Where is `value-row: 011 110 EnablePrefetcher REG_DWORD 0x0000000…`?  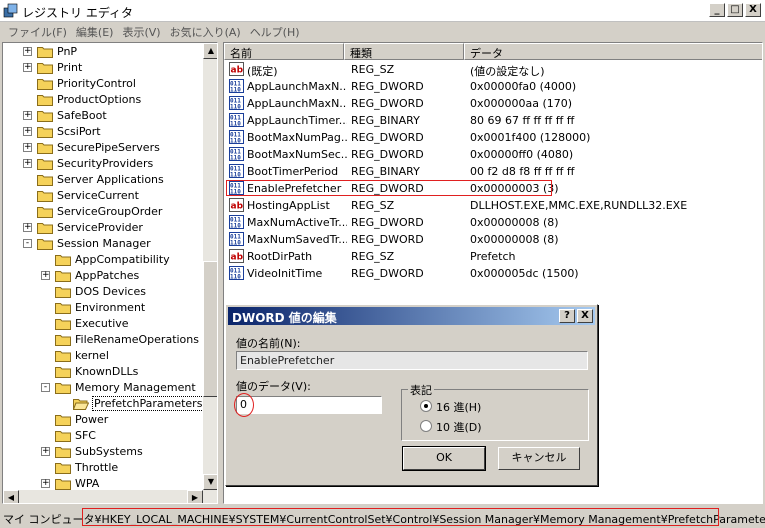
value-row: 011 110 EnablePrefetcher REG_DWORD 0x0000000… is located at coordinates (493, 188).